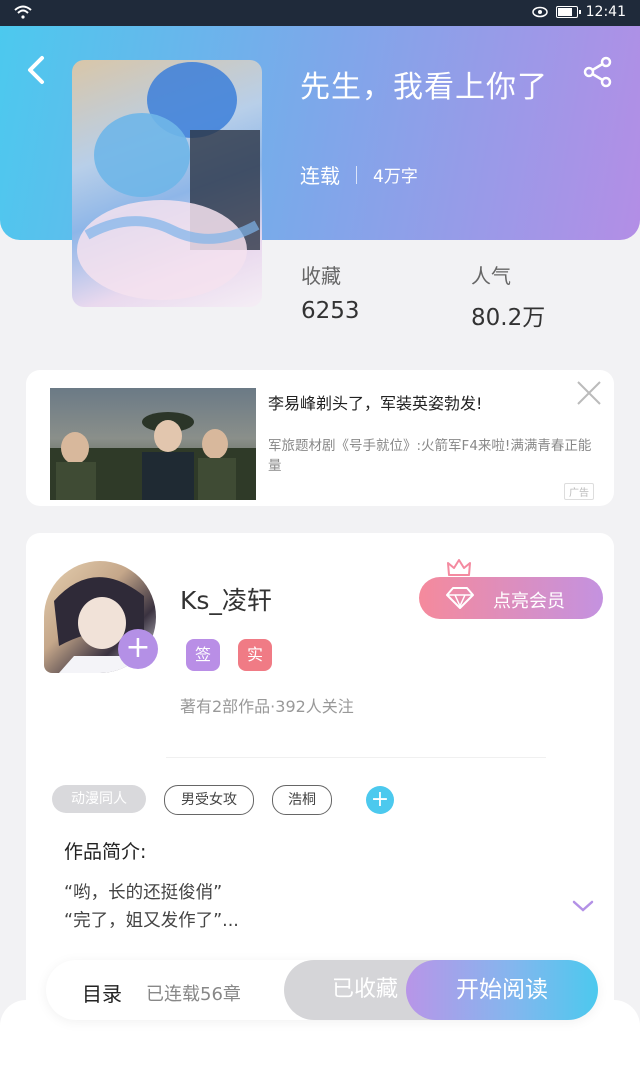  I want to click on intro-line: “哟，长的还挺俊俏”, so click(143, 893).